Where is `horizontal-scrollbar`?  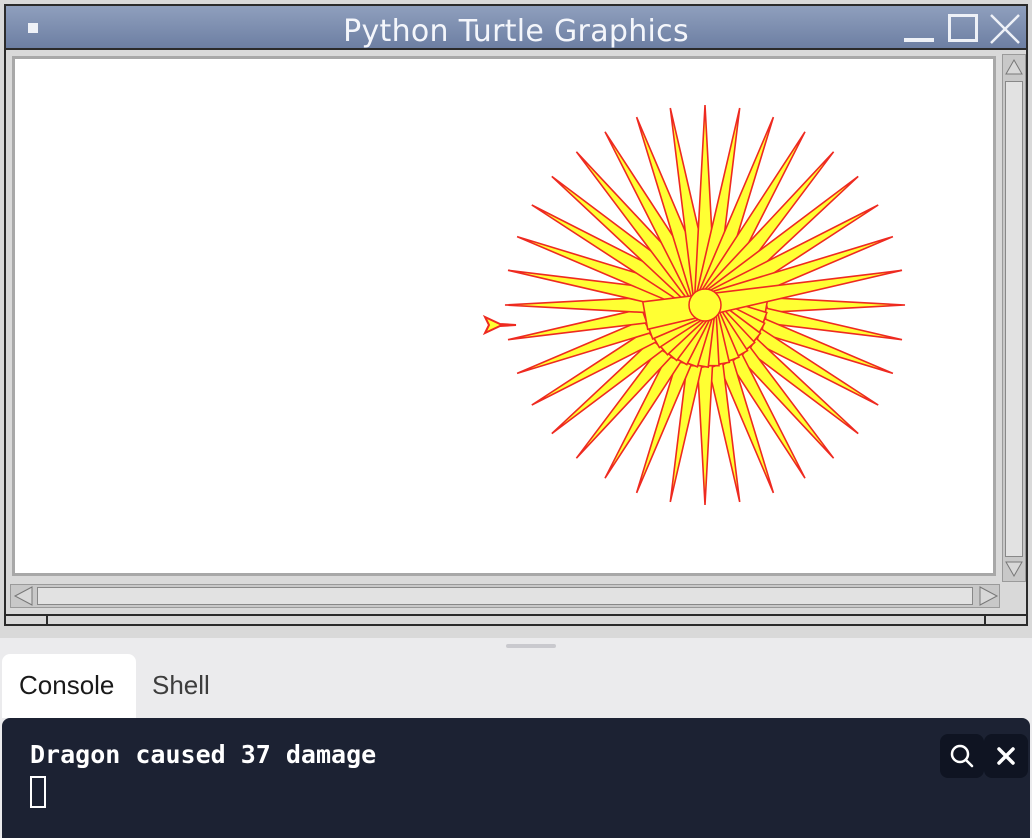 horizontal-scrollbar is located at coordinates (505, 596).